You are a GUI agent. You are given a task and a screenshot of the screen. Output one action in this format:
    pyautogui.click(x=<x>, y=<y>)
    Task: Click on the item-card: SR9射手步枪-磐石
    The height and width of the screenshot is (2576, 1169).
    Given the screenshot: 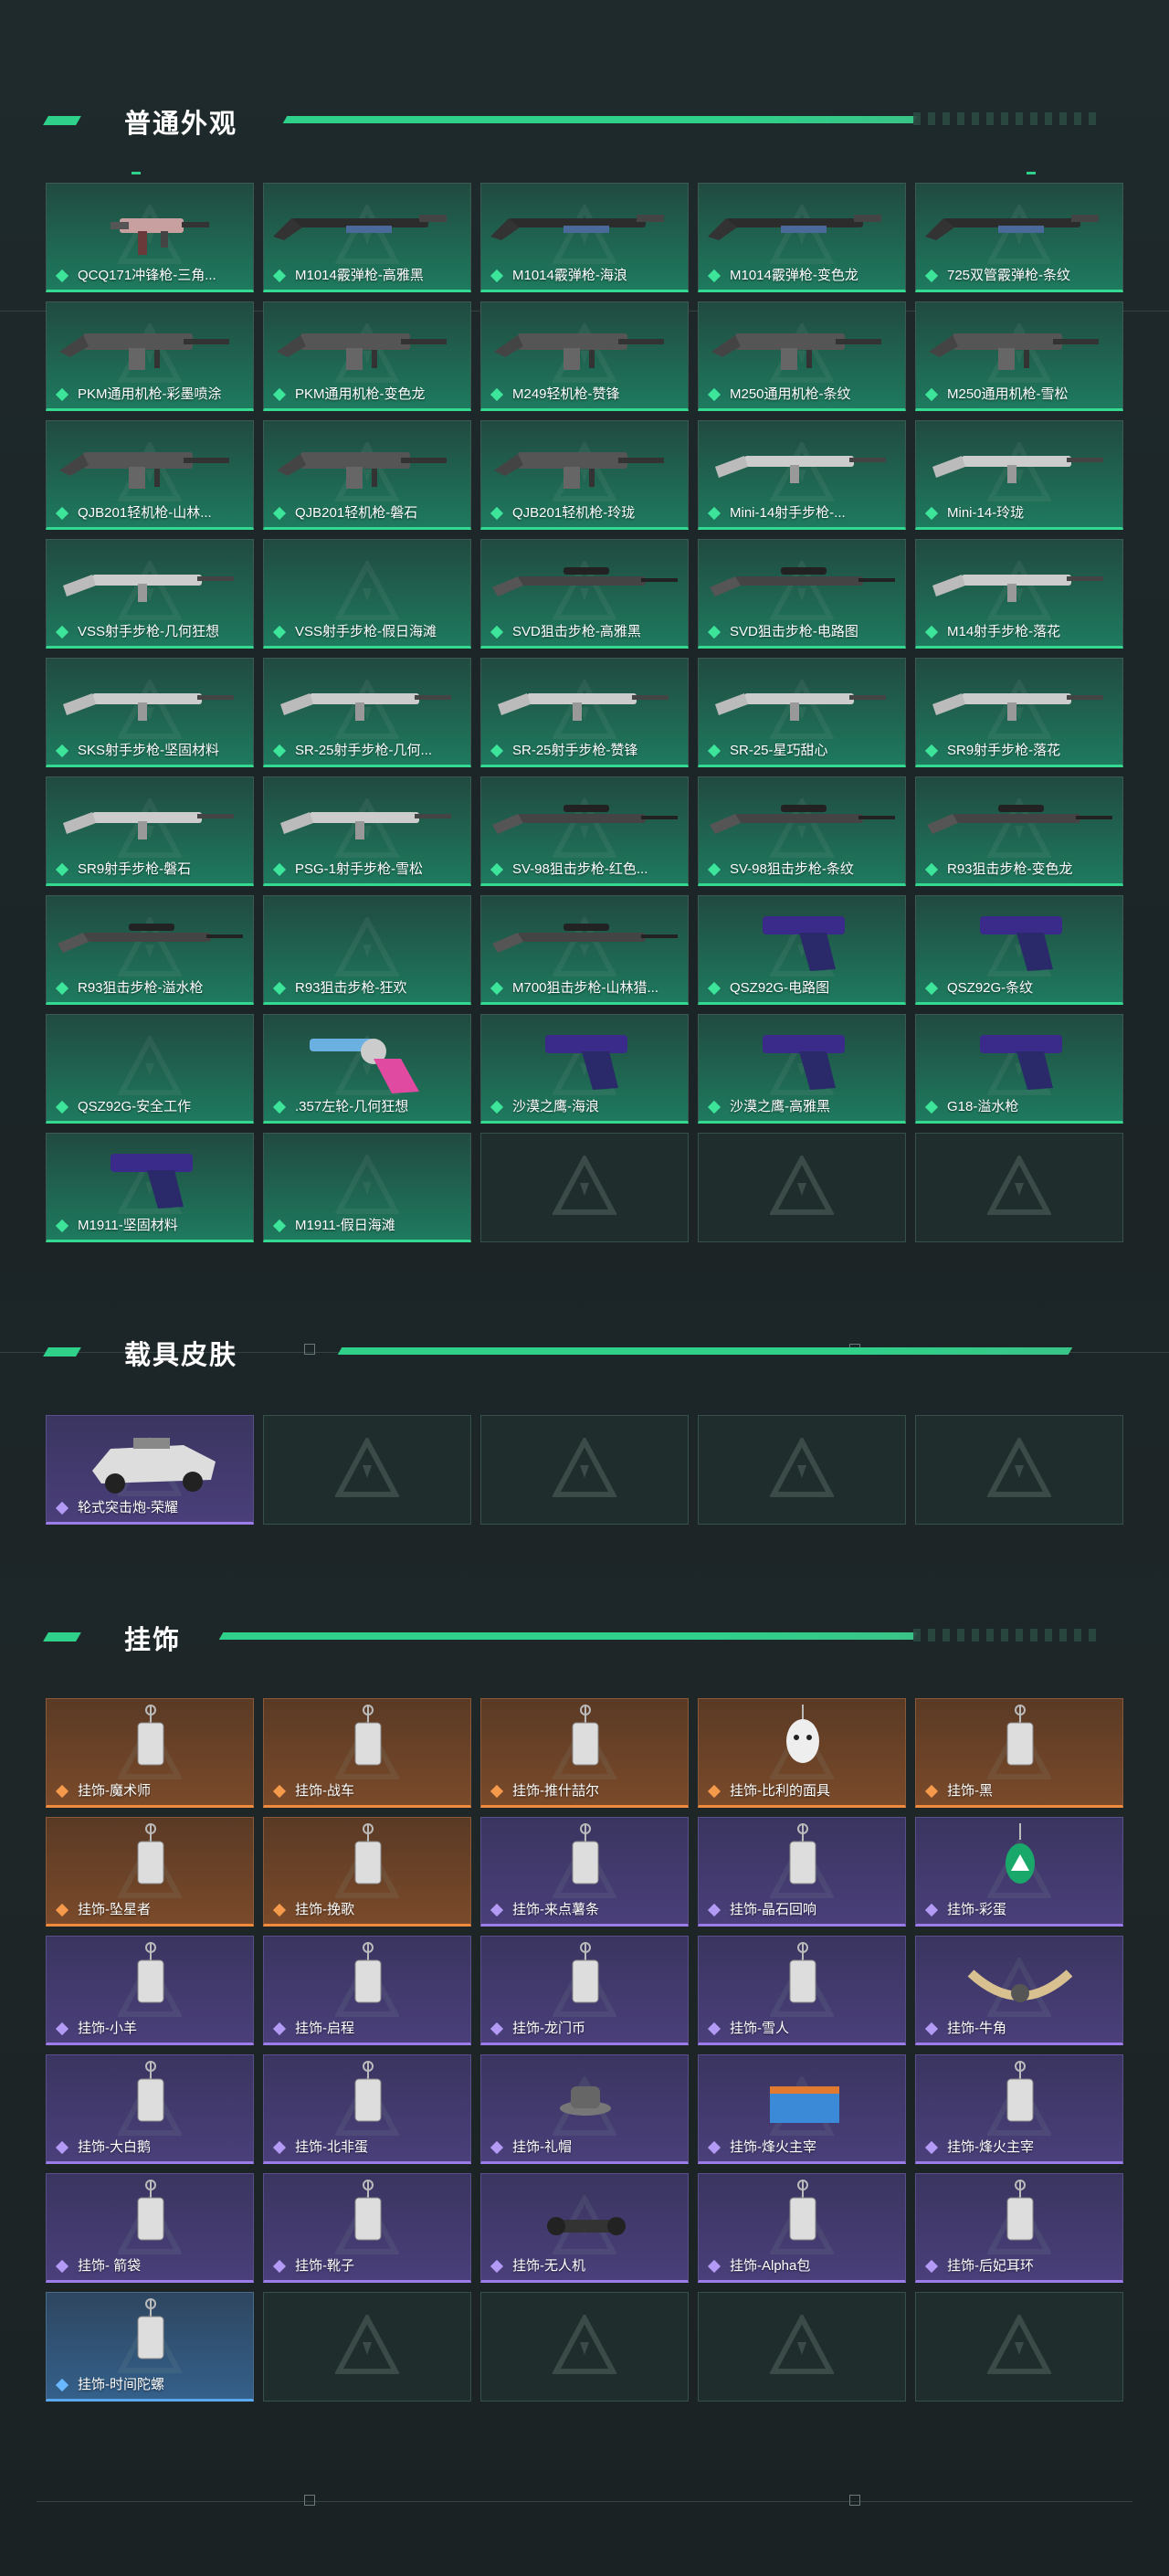 What is the action you would take?
    pyautogui.click(x=150, y=831)
    